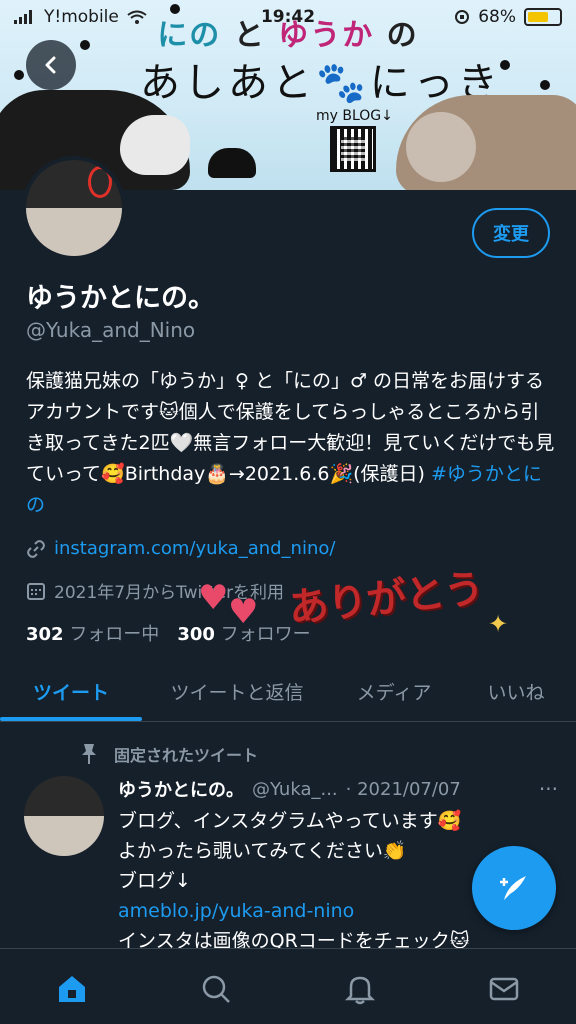  Describe the element at coordinates (288, 986) in the screenshot. I see `bottom-navigation` at that location.